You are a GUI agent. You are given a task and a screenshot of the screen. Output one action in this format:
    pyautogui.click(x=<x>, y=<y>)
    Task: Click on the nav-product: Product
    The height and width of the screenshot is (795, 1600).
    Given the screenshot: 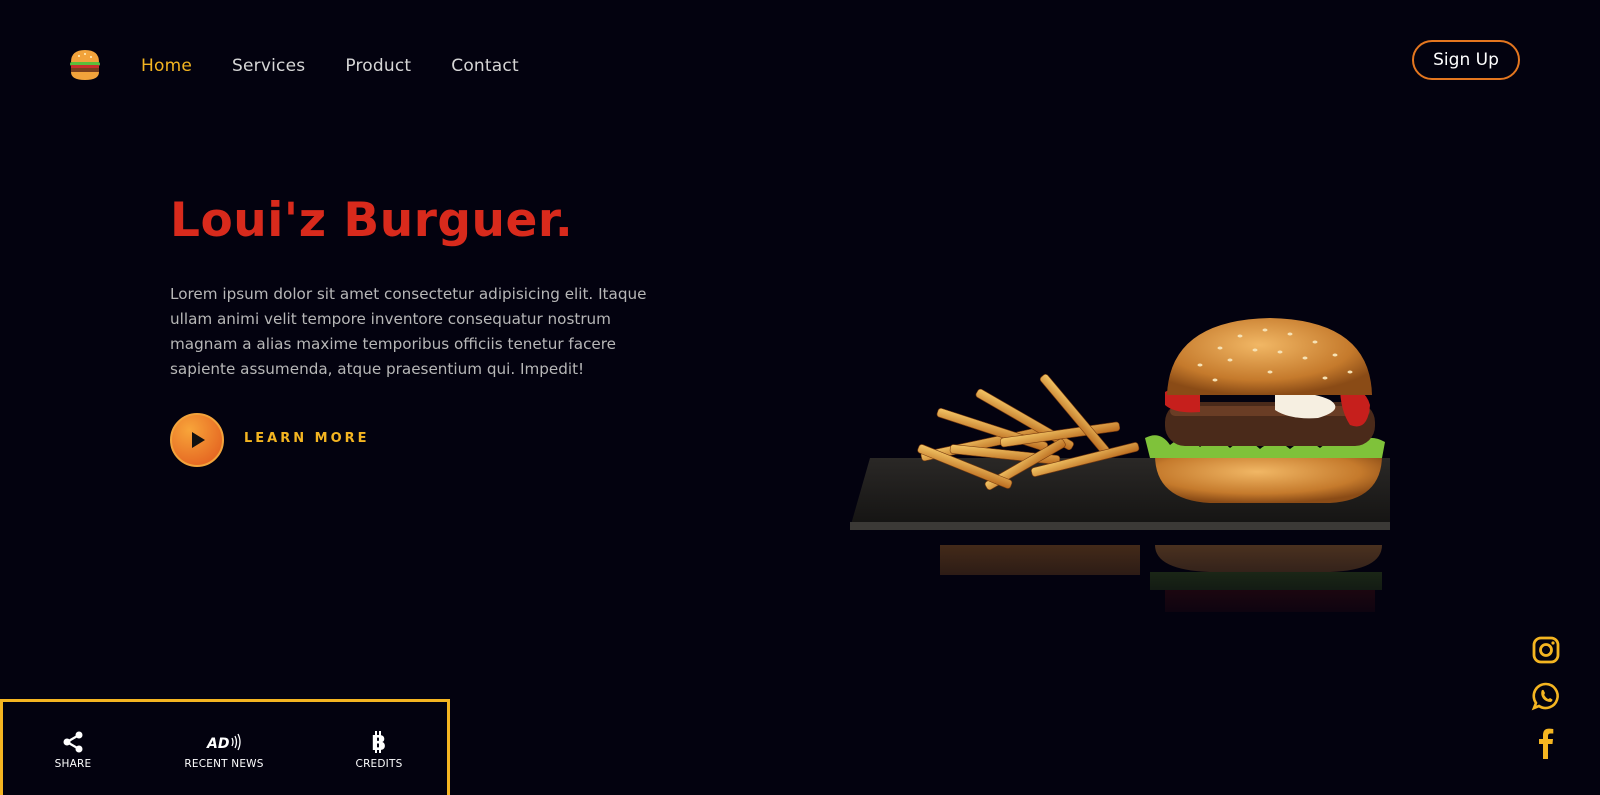 What is the action you would take?
    pyautogui.click(x=378, y=66)
    